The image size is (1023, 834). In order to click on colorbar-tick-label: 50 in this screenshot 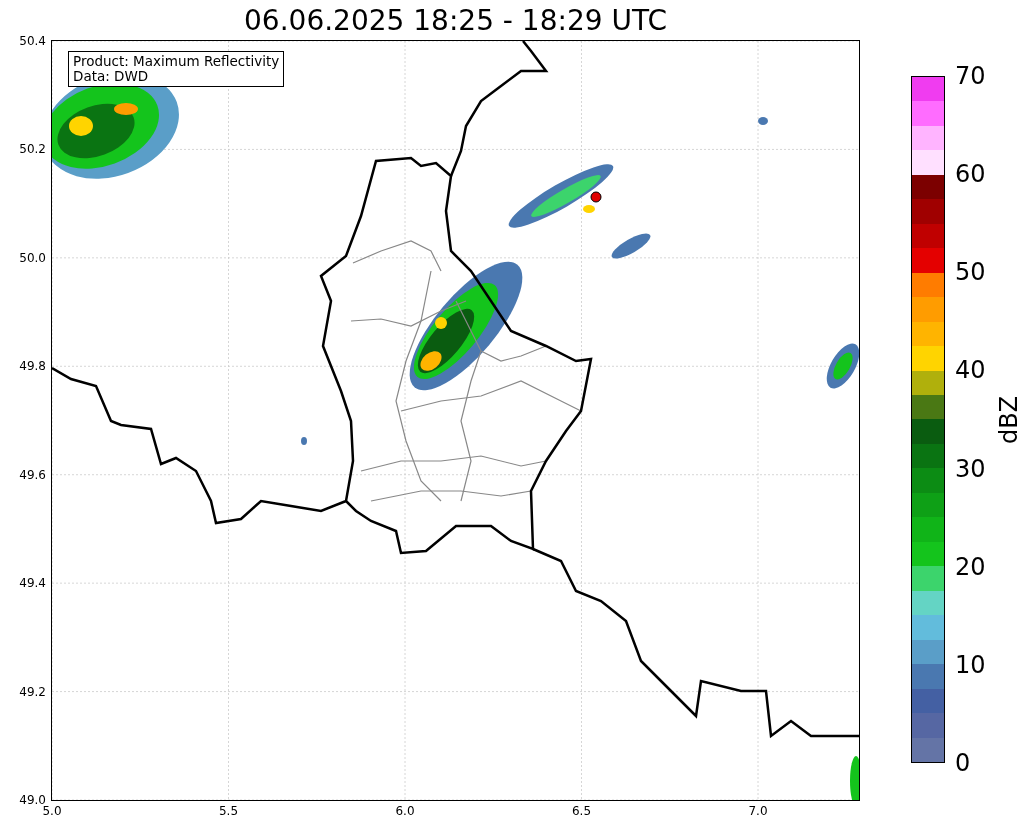, I will do `click(970, 272)`.